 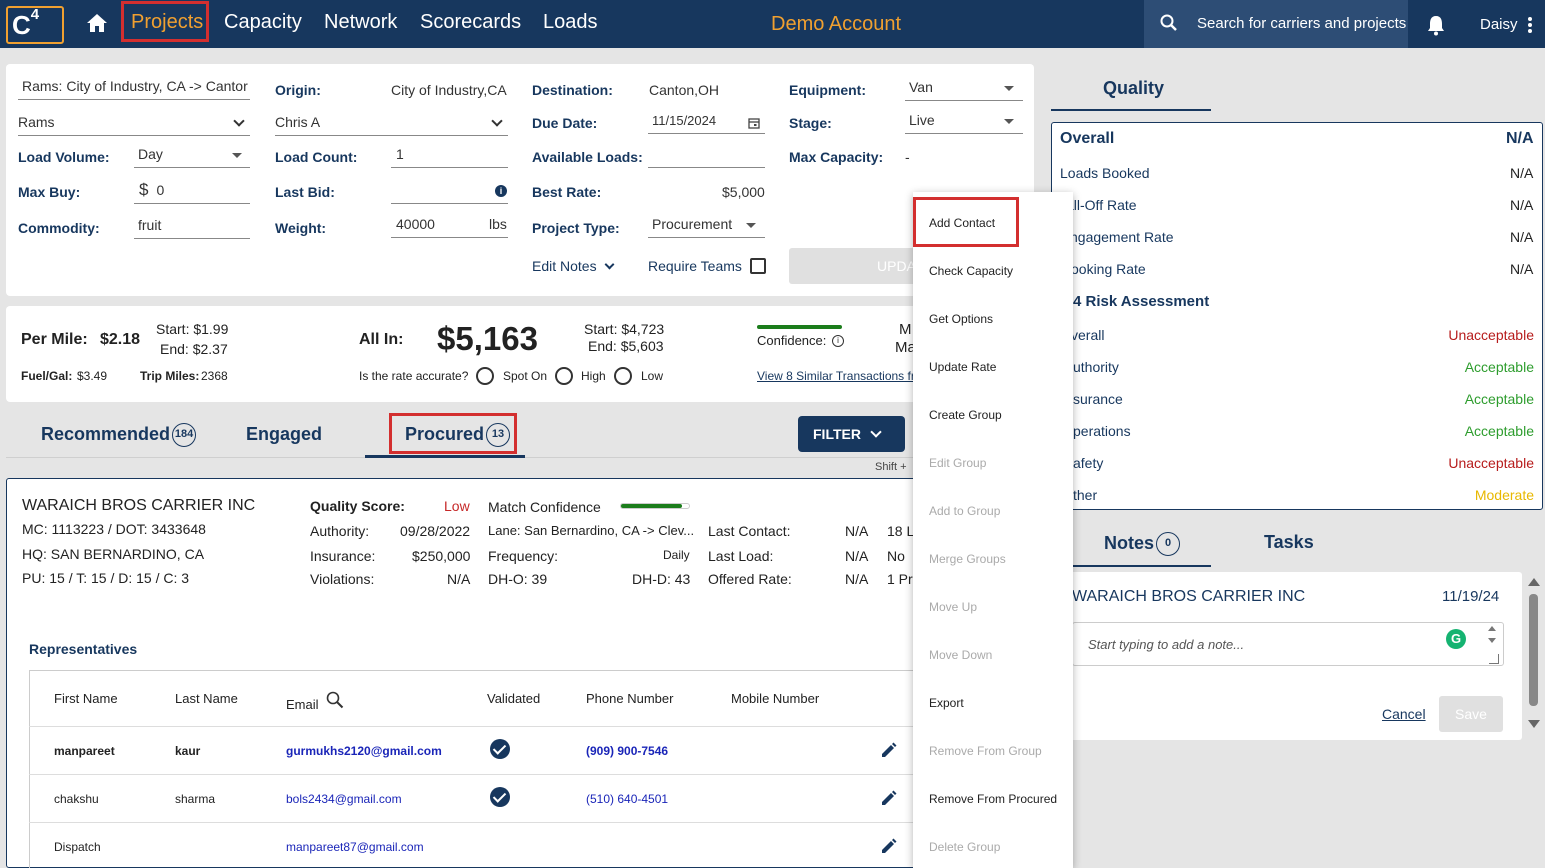 I want to click on col-phone: Phone Number, so click(x=629, y=698).